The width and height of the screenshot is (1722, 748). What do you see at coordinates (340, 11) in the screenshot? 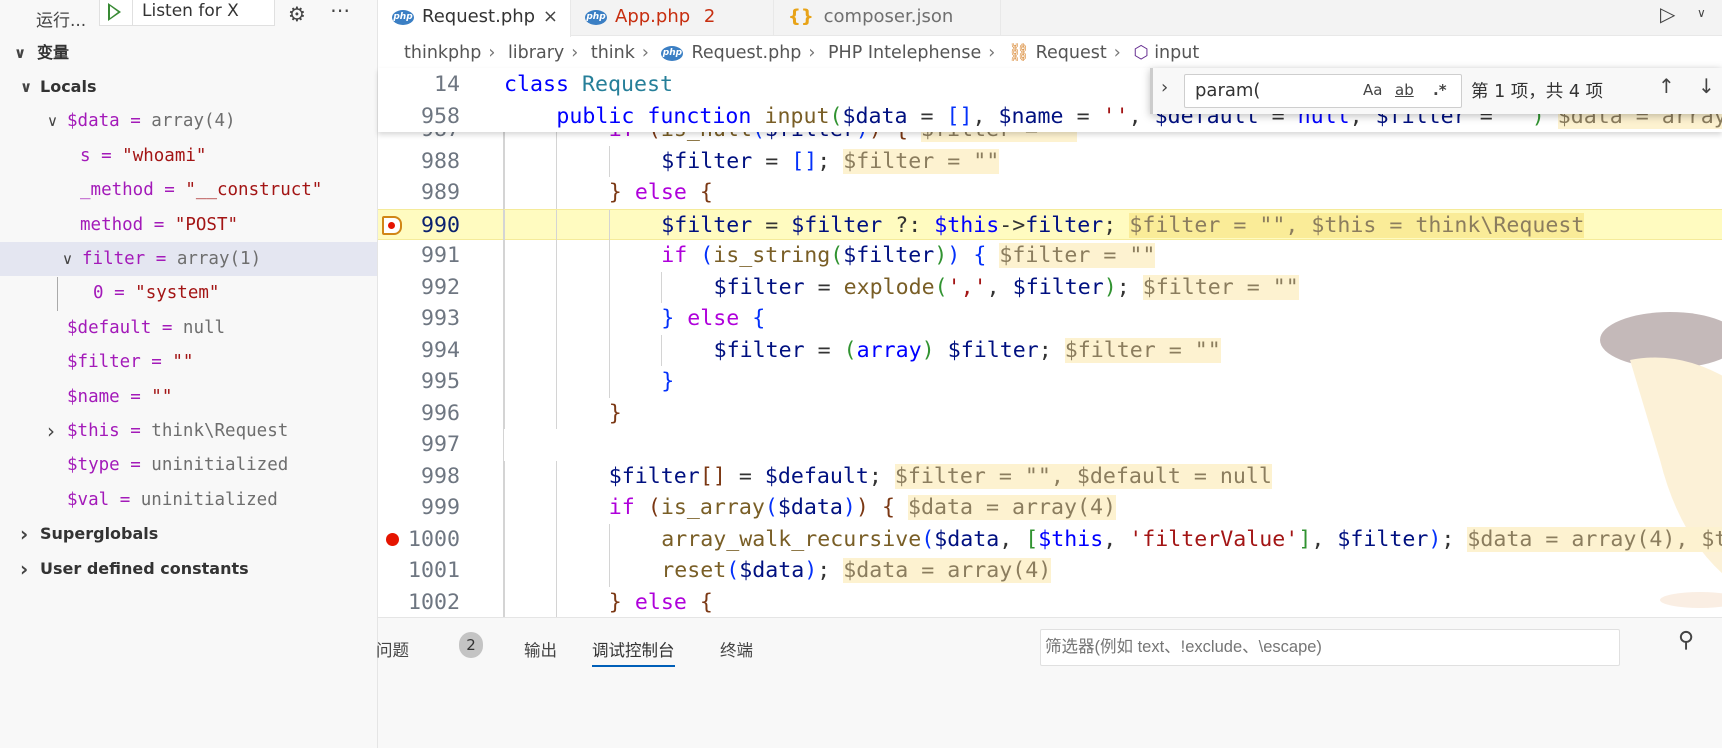
I see `more-icon: ⋯` at bounding box center [340, 11].